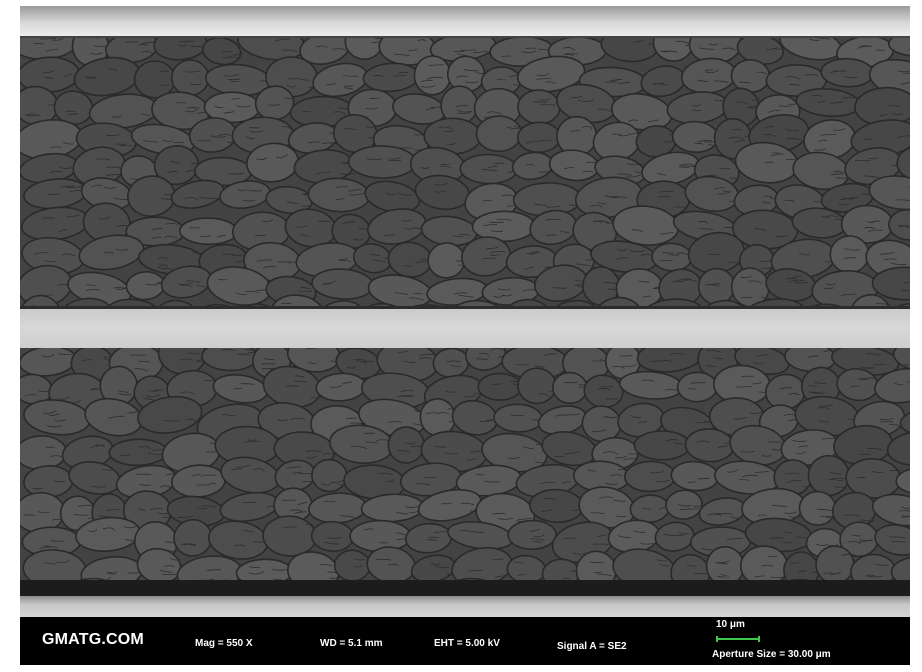  Describe the element at coordinates (759, 639) in the screenshot. I see `scale-bar-tick-right` at that location.